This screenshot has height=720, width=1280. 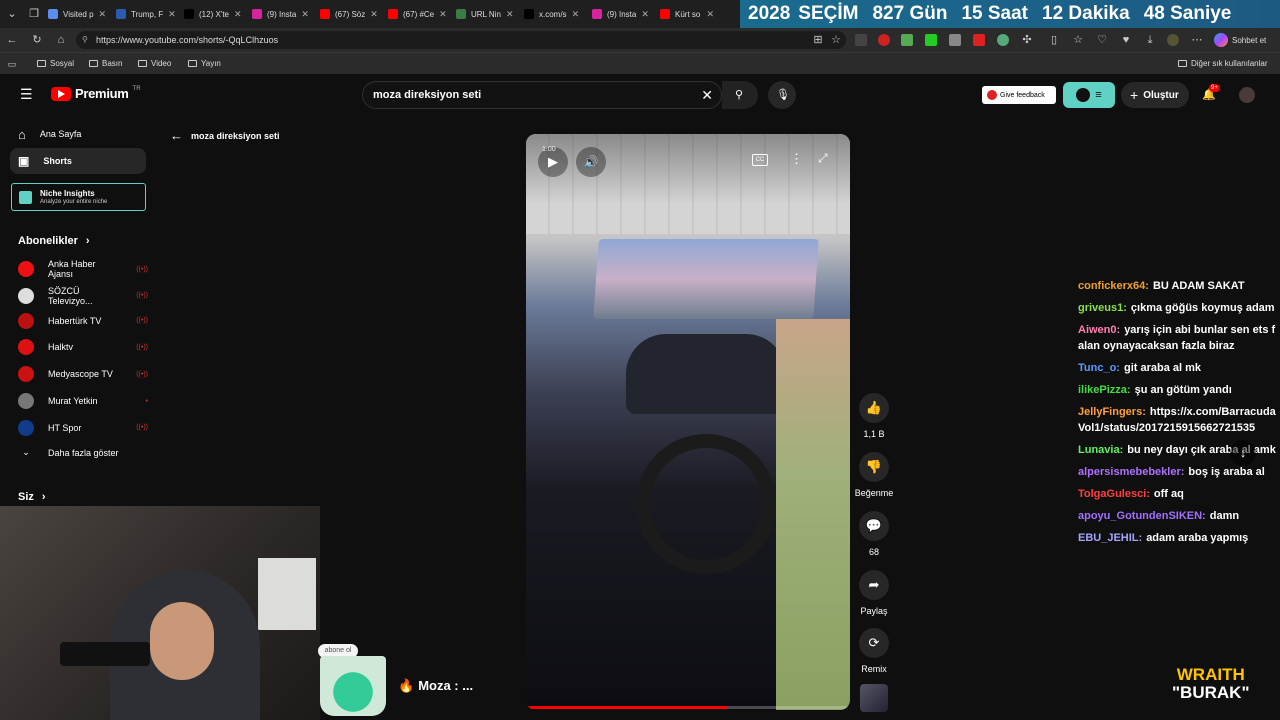 What do you see at coordinates (1178, 390) in the screenshot?
I see `chat-message: ilikePizza: şu an götüm yandı` at bounding box center [1178, 390].